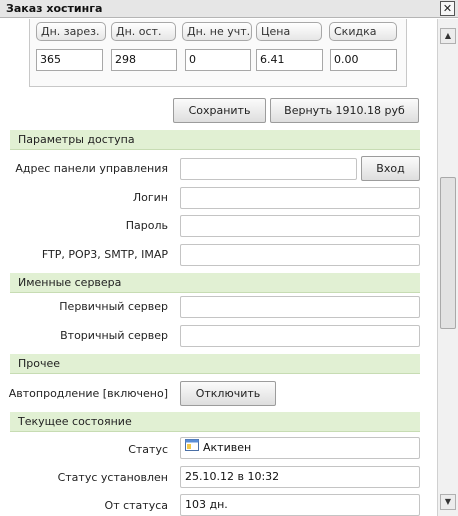 The height and width of the screenshot is (516, 458). Describe the element at coordinates (448, 253) in the screenshot. I see `scrollbar-thumb` at that location.